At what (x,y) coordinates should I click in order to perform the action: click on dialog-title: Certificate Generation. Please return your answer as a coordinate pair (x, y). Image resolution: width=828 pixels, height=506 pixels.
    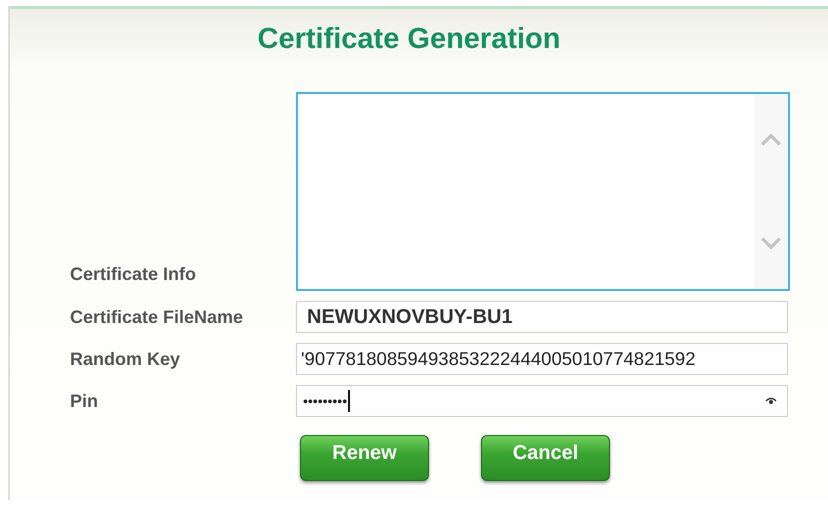
    Looking at the image, I should click on (409, 39).